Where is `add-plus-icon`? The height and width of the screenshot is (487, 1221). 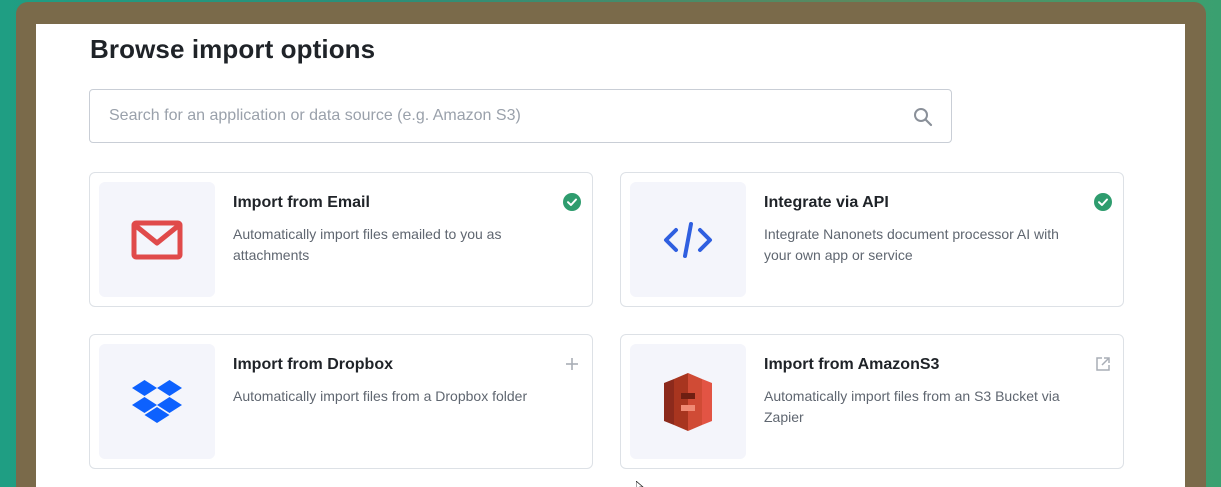 add-plus-icon is located at coordinates (572, 364).